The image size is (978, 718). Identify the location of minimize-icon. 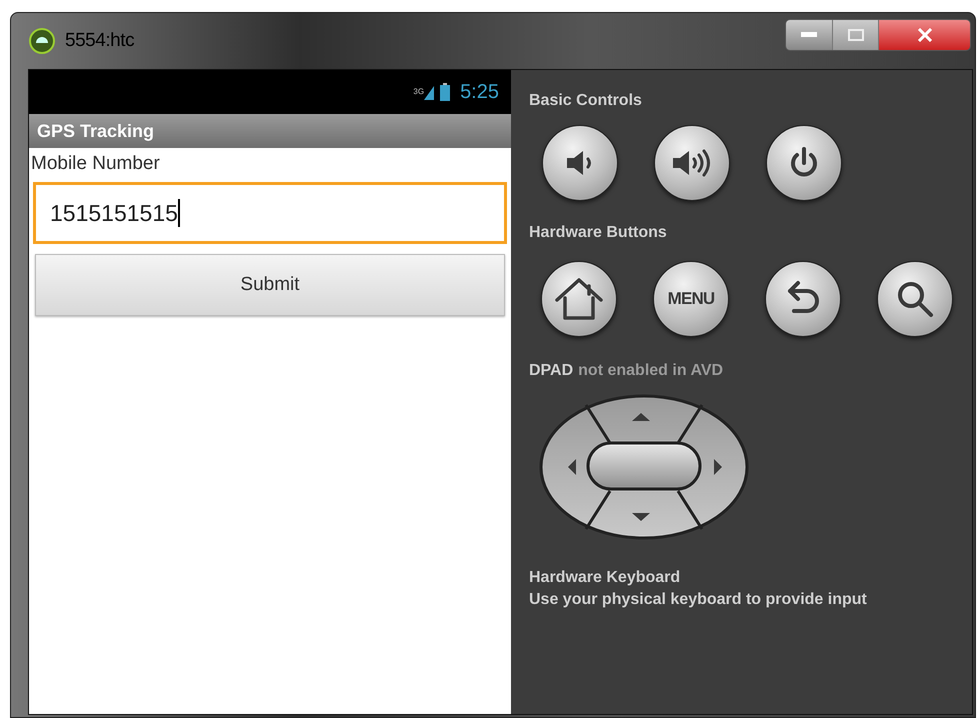
(809, 35).